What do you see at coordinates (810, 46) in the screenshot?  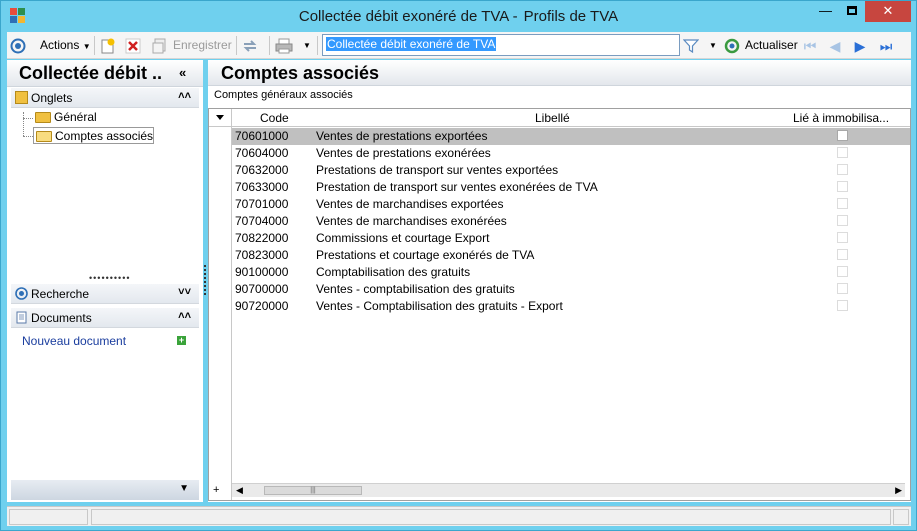 I see `first-record-icon: ⏮` at bounding box center [810, 46].